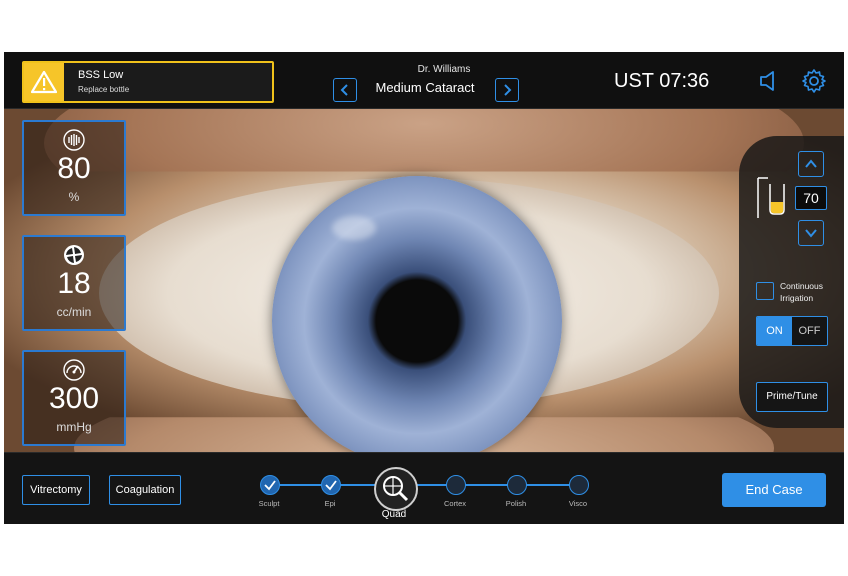 This screenshot has height=576, width=848. I want to click on toggle-on: ON, so click(774, 331).